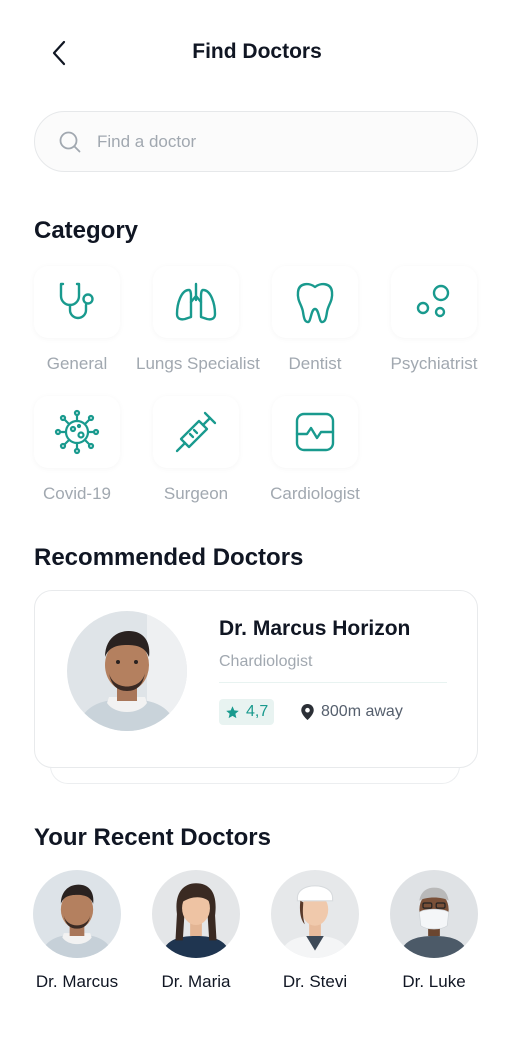 The image size is (508, 1038). Describe the element at coordinates (196, 493) in the screenshot. I see `category-label: Surgeon` at that location.